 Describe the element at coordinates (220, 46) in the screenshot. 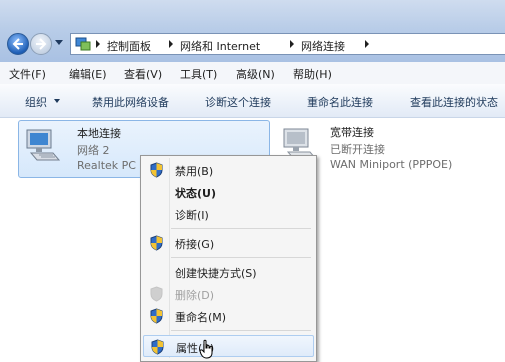

I see `breadcrumb-network-internet: 网络和 Internet` at that location.